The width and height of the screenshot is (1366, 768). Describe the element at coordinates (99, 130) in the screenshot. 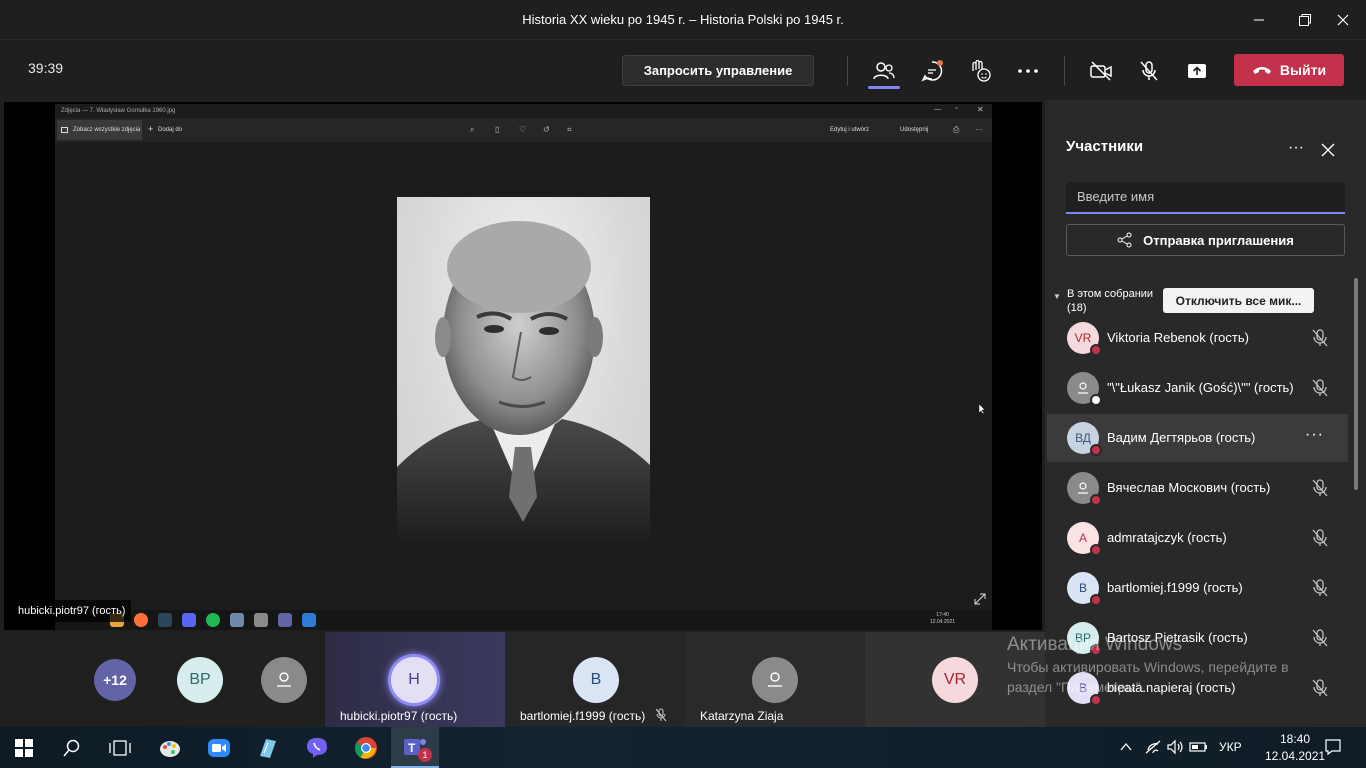

I see `see-all-photos-button: Zobacz wszystkie zdjęcia` at that location.